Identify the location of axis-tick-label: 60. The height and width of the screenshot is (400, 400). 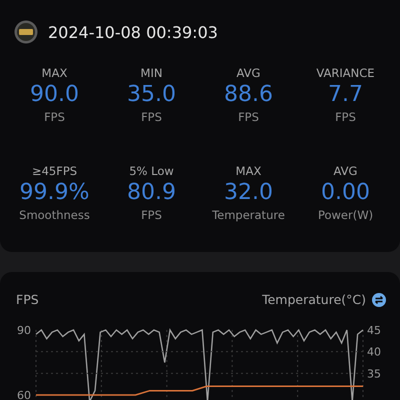
(24, 394).